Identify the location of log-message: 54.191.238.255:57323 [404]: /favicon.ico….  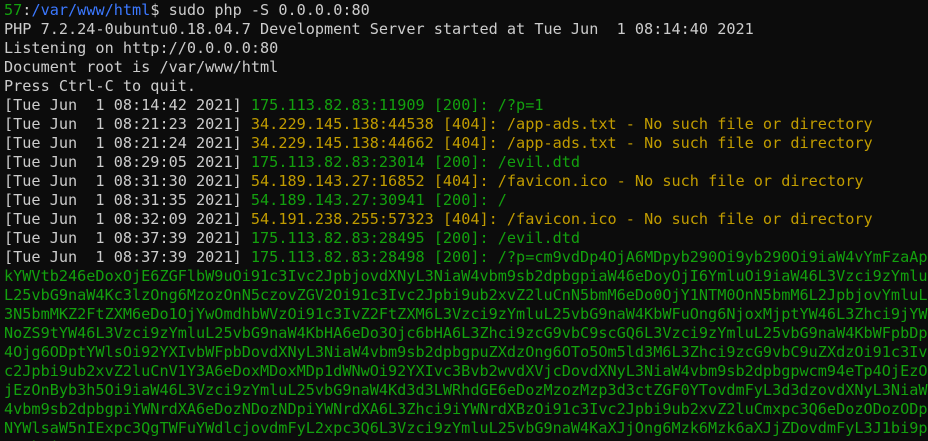
(561, 219).